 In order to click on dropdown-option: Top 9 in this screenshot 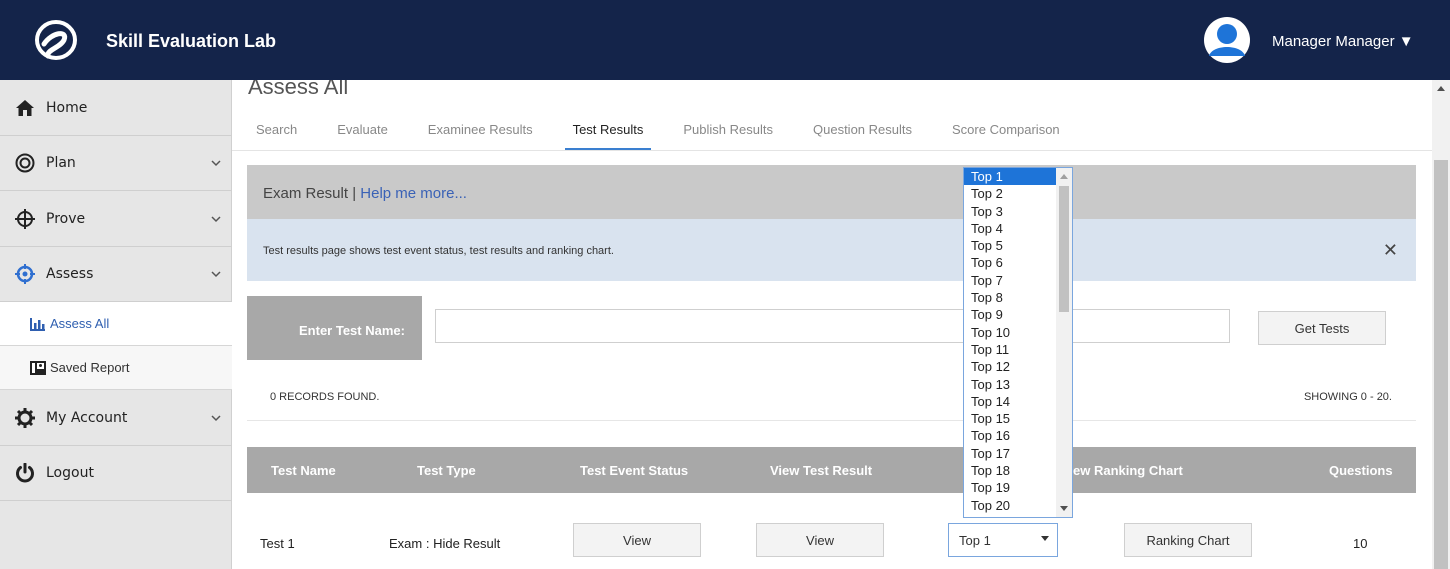, I will do `click(1010, 314)`.